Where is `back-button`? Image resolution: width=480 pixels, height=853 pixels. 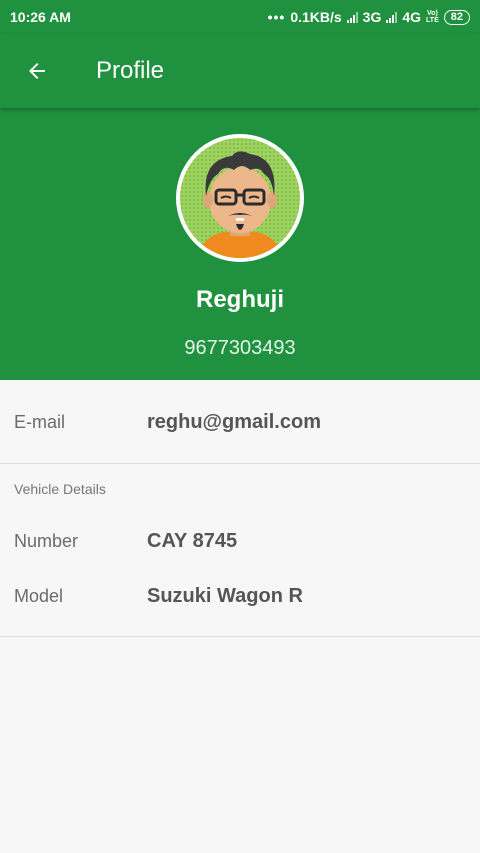 back-button is located at coordinates (37, 71).